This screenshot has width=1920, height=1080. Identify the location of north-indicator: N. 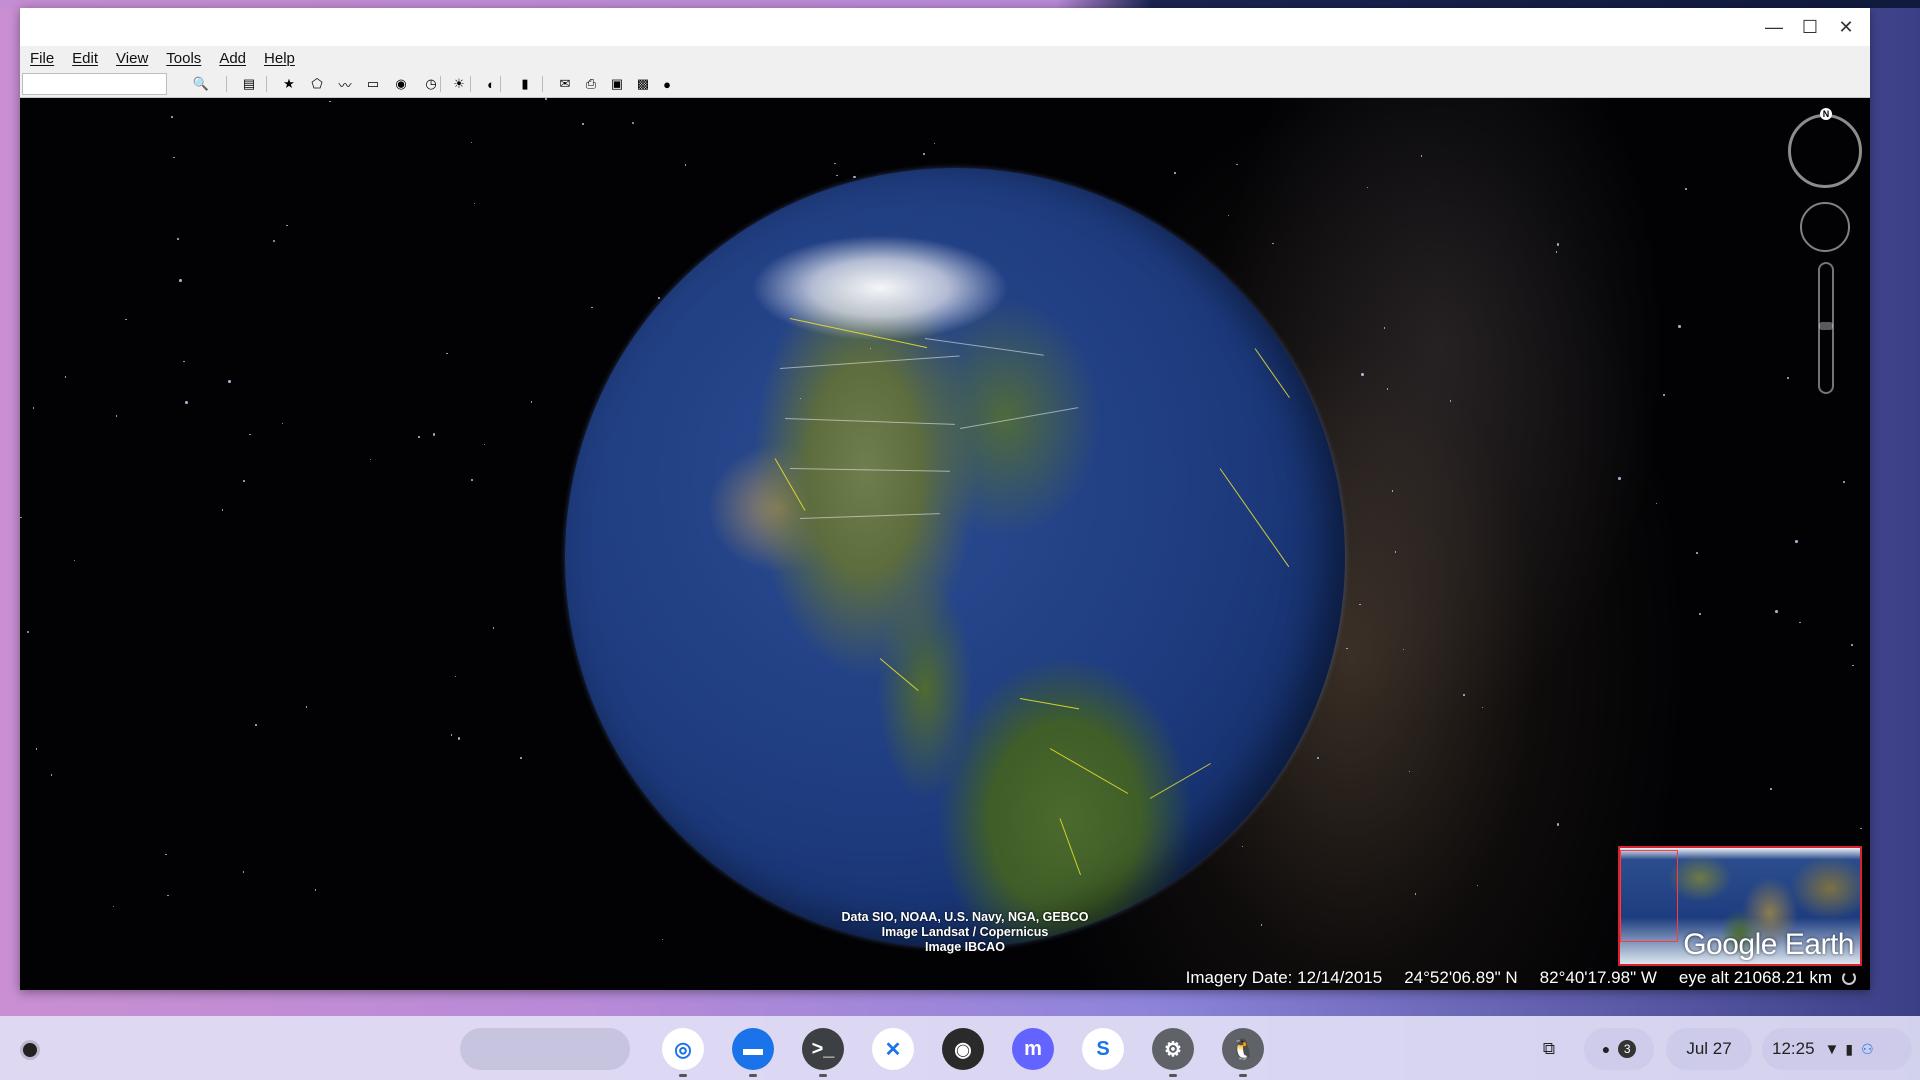
(1826, 114).